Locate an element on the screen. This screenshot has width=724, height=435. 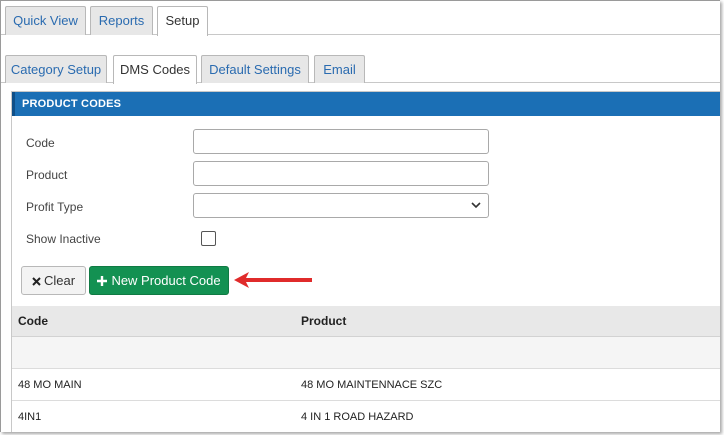
show-inactive-label: Show Inactive is located at coordinates (63, 239).